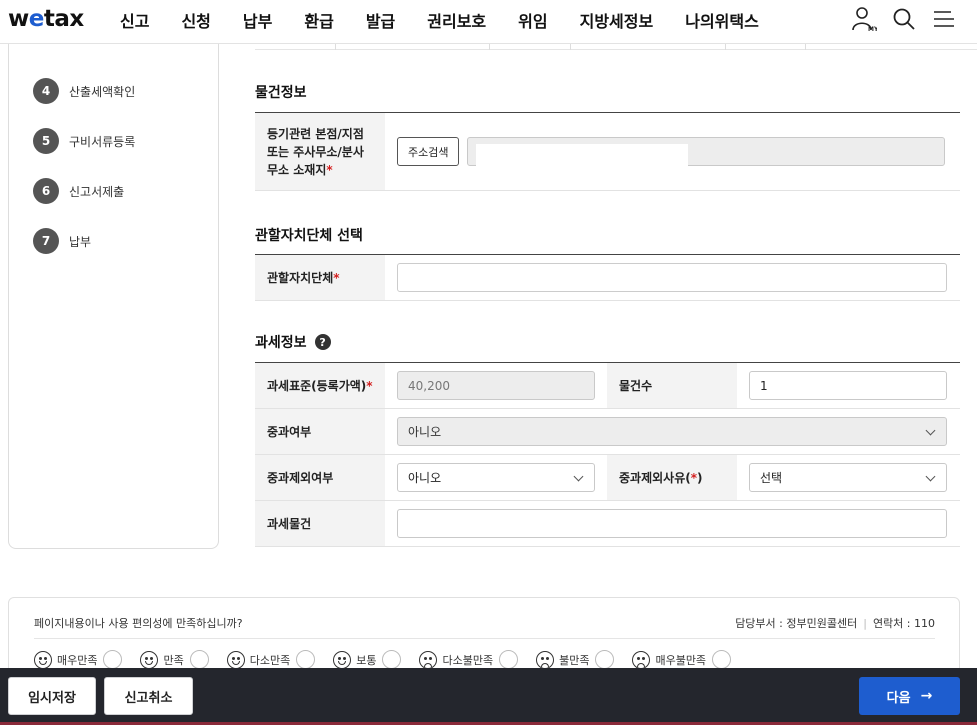  Describe the element at coordinates (97, 191) in the screenshot. I see `step-label: 신고서제출` at that location.